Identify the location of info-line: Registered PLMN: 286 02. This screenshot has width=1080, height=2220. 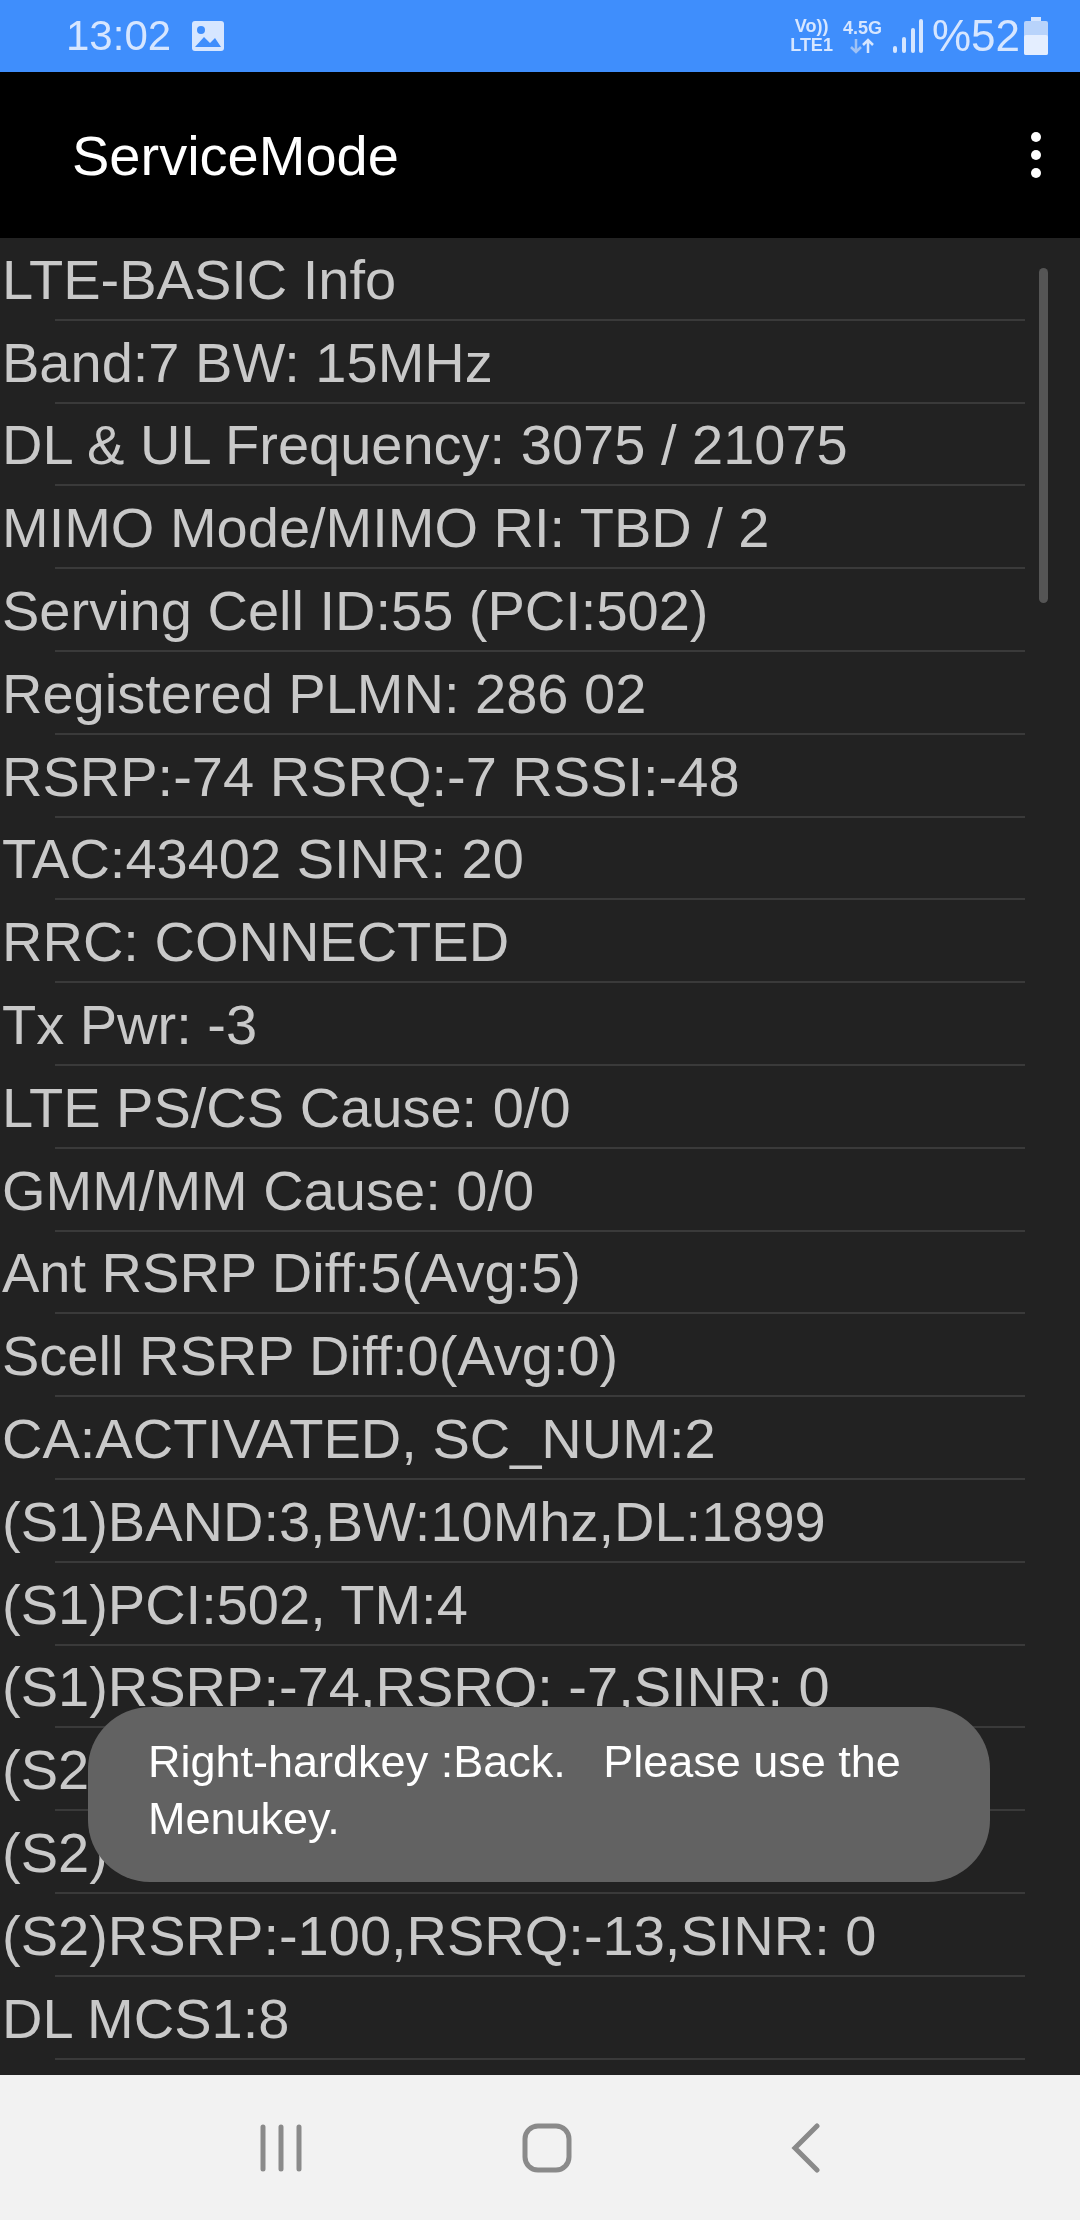
(324, 693).